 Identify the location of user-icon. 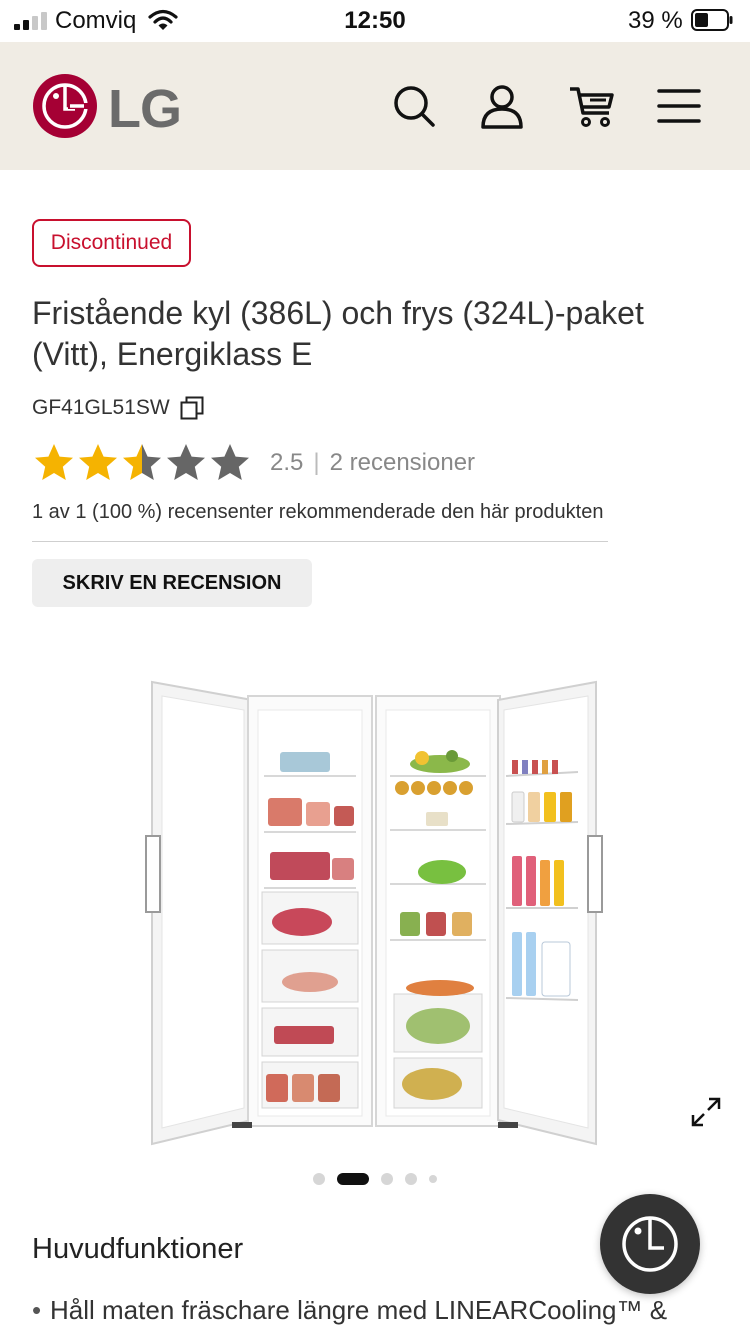
(502, 106).